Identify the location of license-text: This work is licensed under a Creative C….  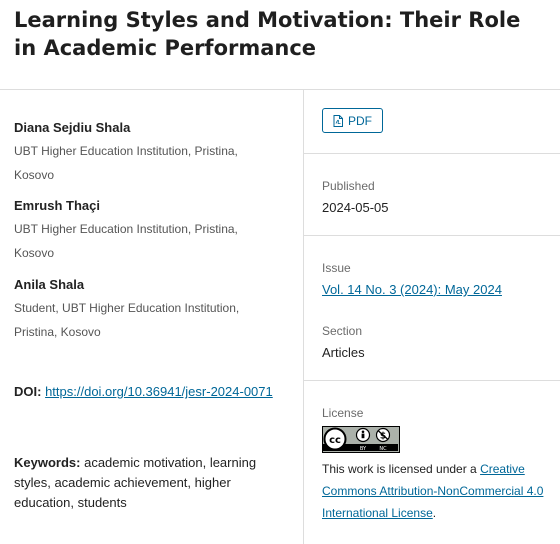
(441, 491).